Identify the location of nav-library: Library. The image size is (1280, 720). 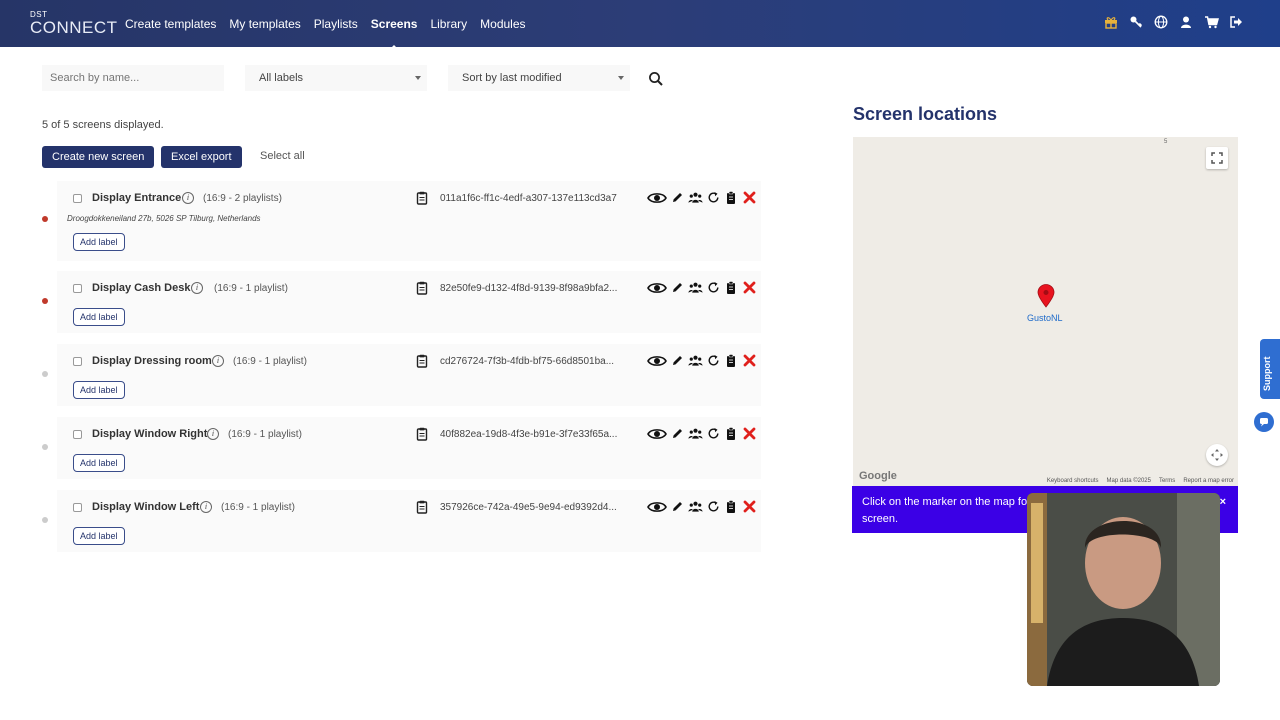
(448, 24).